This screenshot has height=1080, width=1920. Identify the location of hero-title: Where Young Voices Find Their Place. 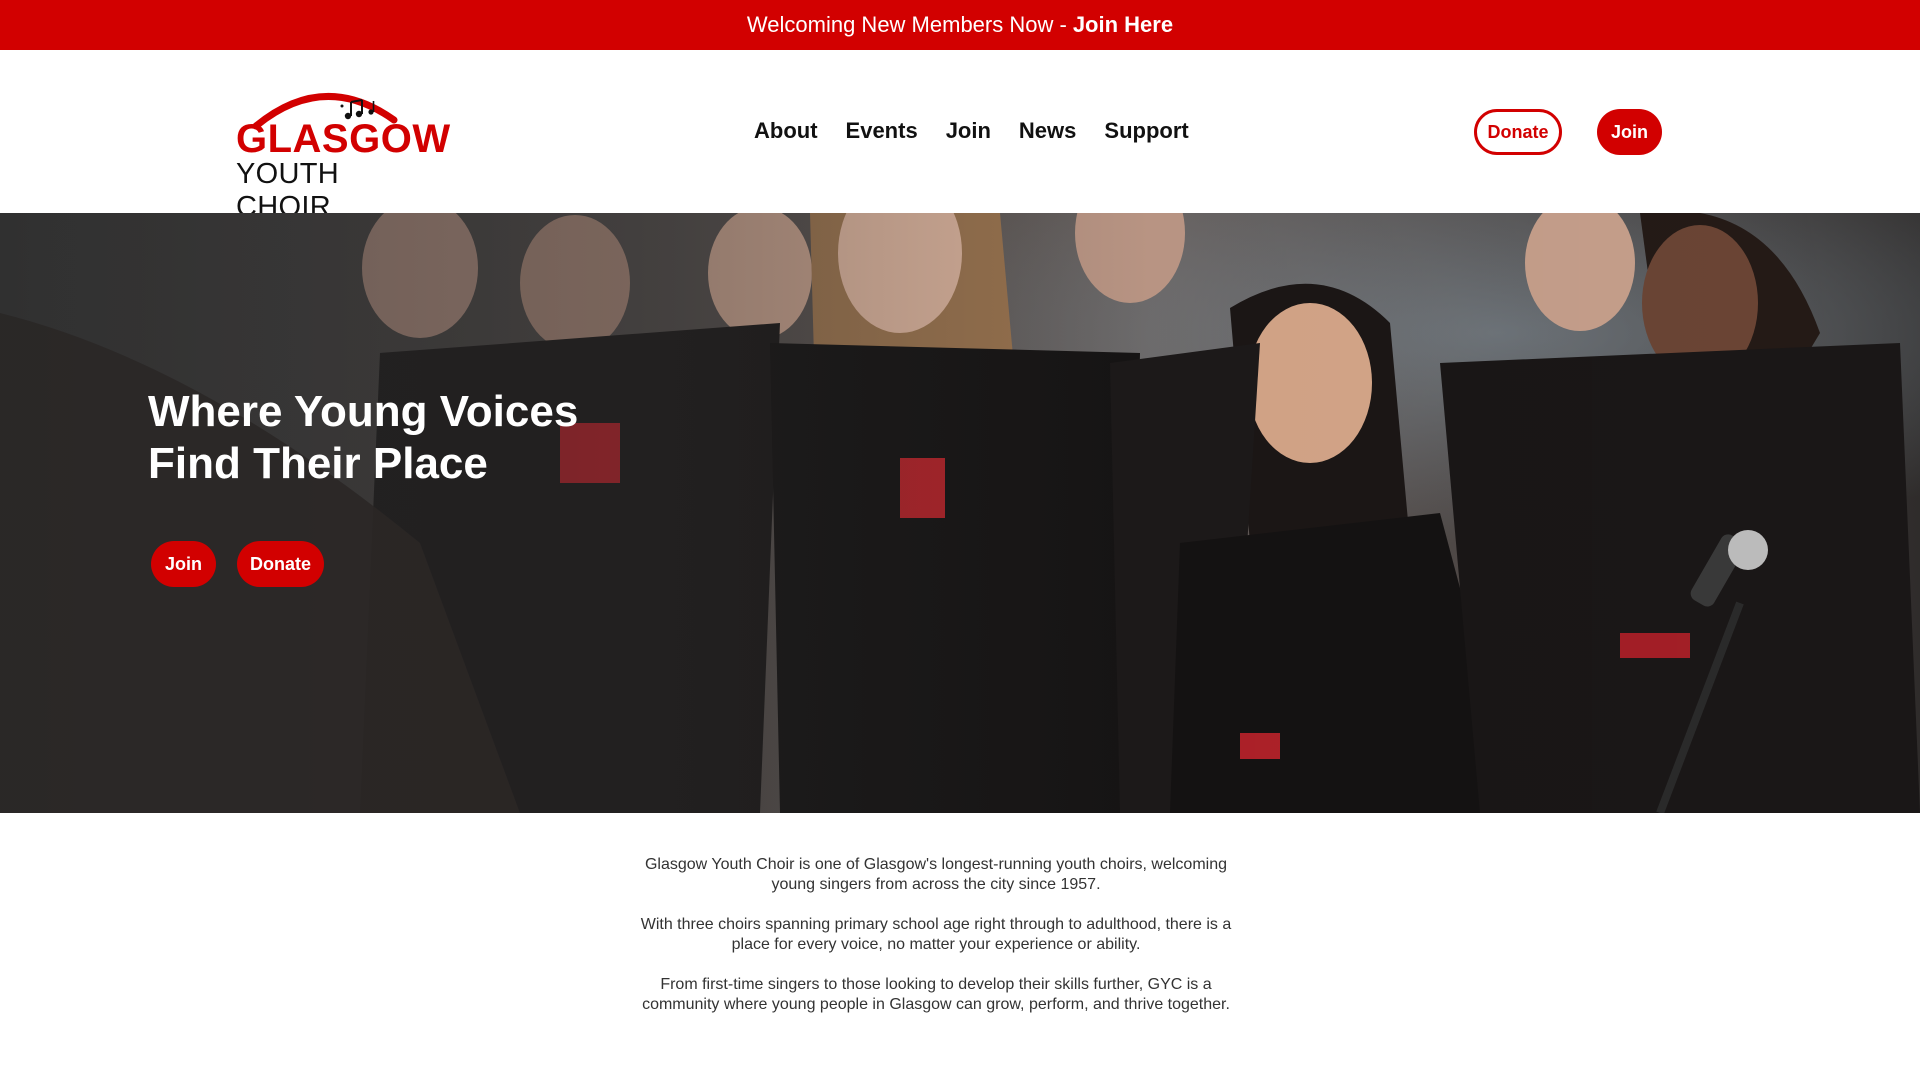
(408, 438).